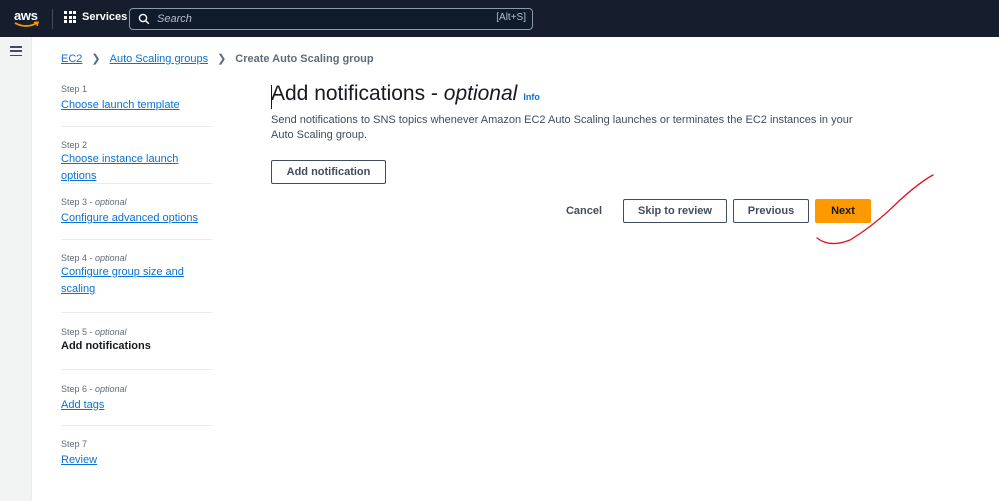 The height and width of the screenshot is (501, 999). I want to click on step-label: Step 3 - optional, so click(94, 202).